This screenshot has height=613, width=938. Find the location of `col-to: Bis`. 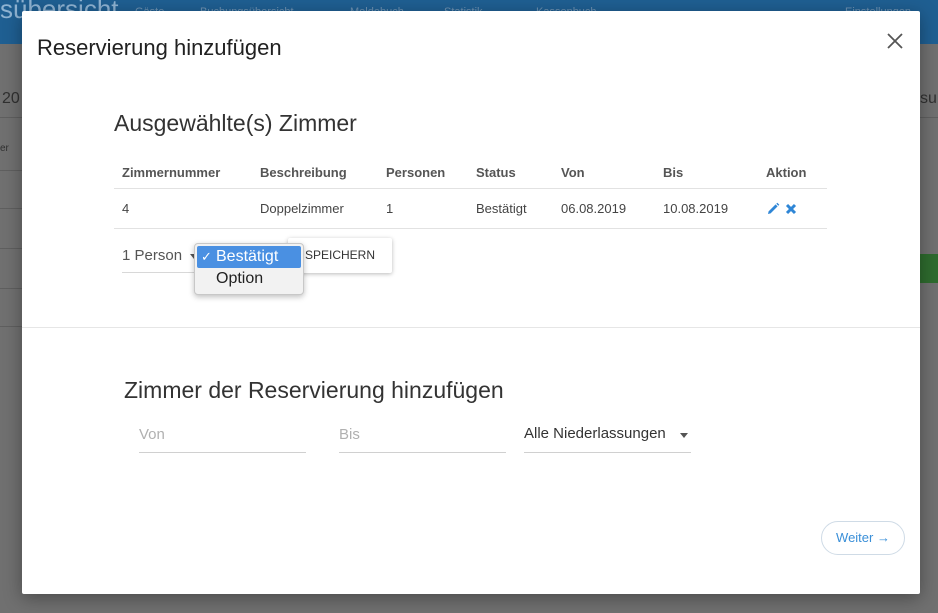

col-to: Bis is located at coordinates (706, 173).